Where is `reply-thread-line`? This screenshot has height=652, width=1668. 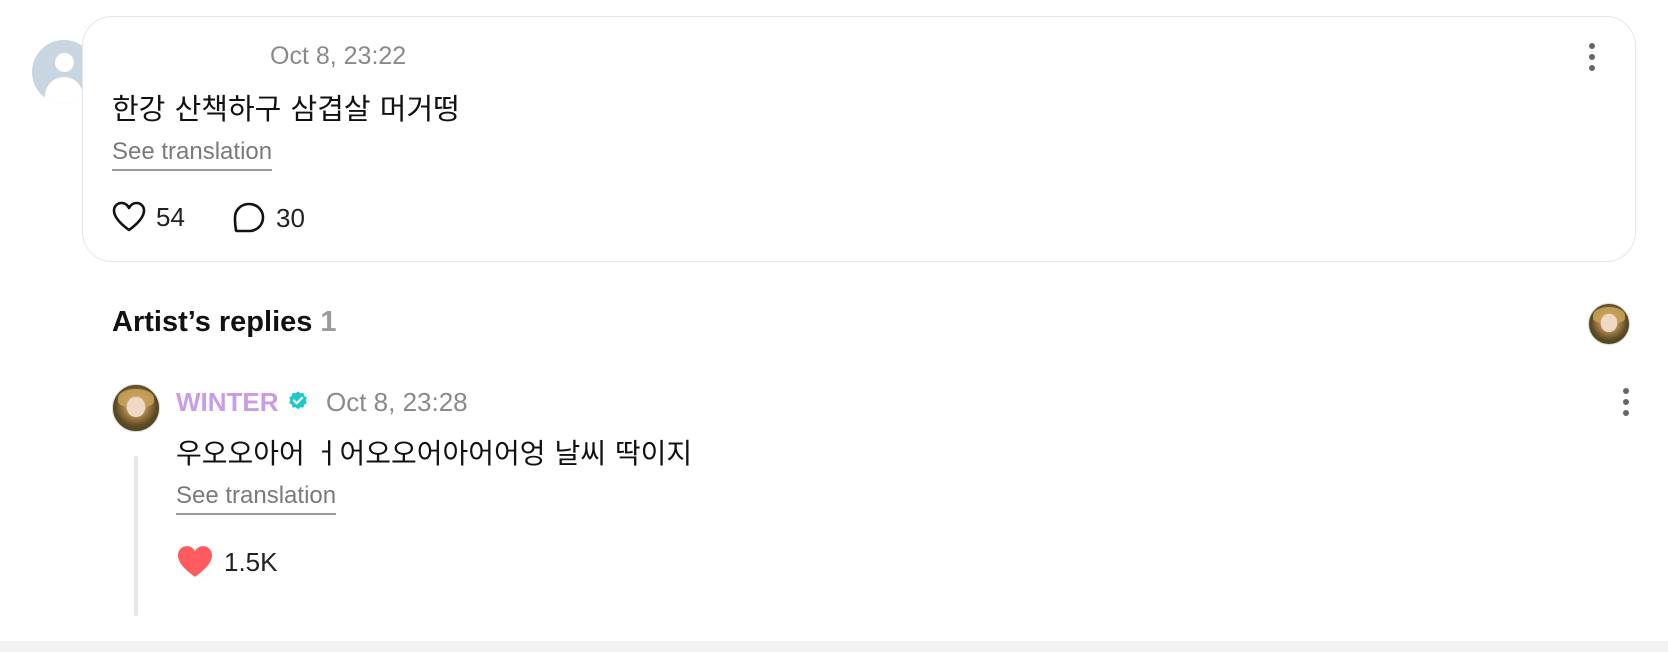
reply-thread-line is located at coordinates (136, 536).